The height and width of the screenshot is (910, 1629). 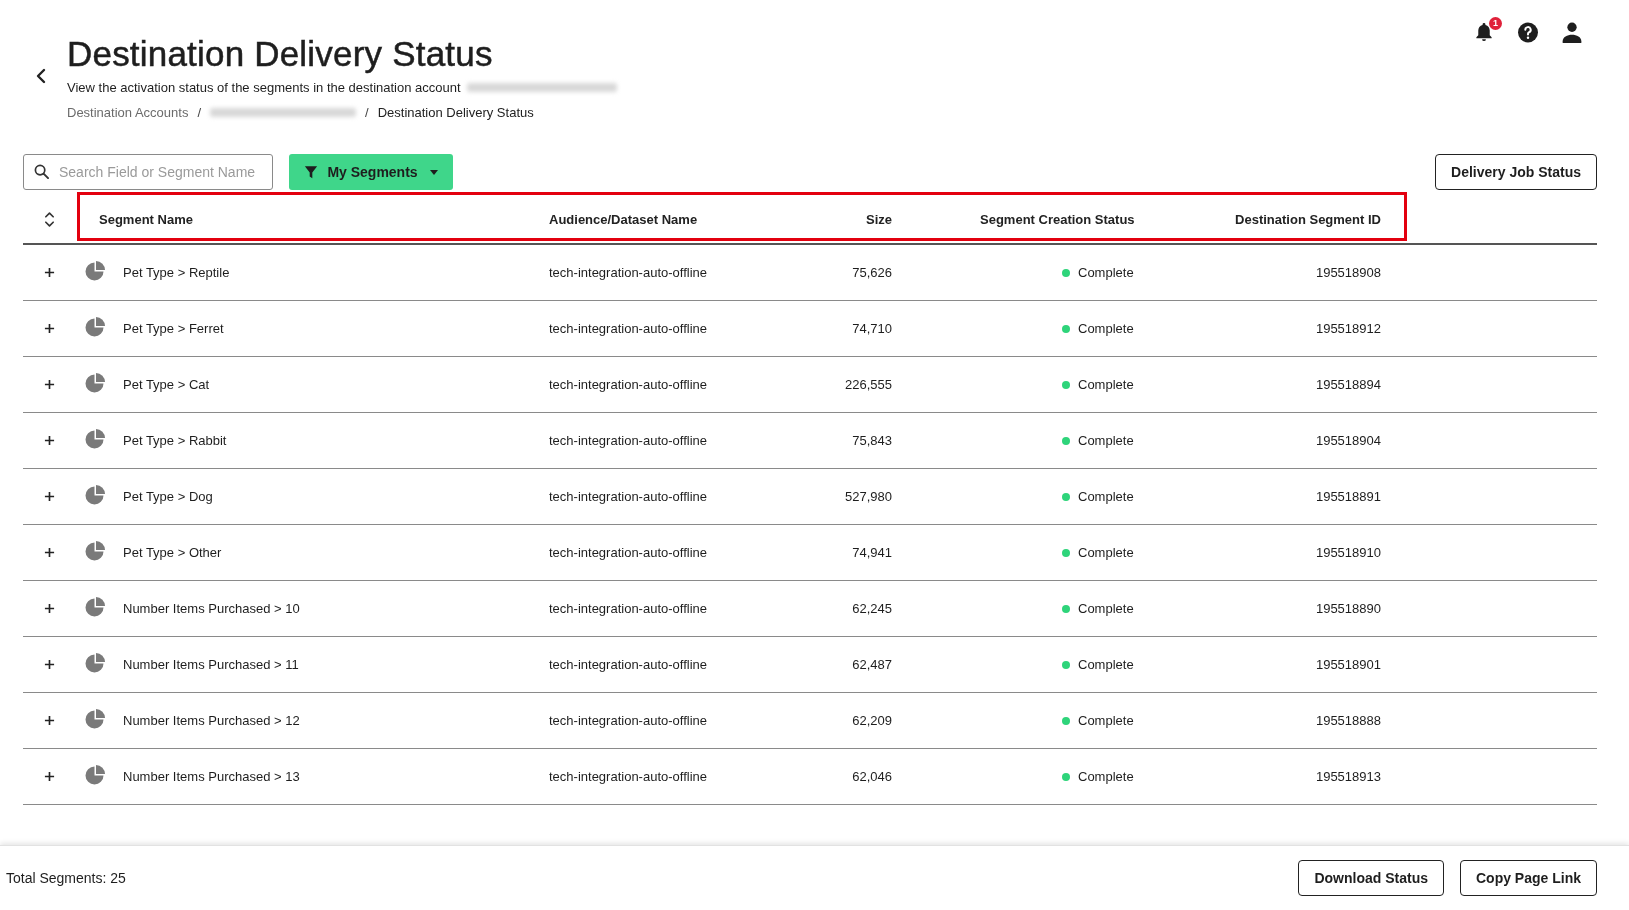 What do you see at coordinates (1348, 440) in the screenshot?
I see `destination-segment-id: 195518904` at bounding box center [1348, 440].